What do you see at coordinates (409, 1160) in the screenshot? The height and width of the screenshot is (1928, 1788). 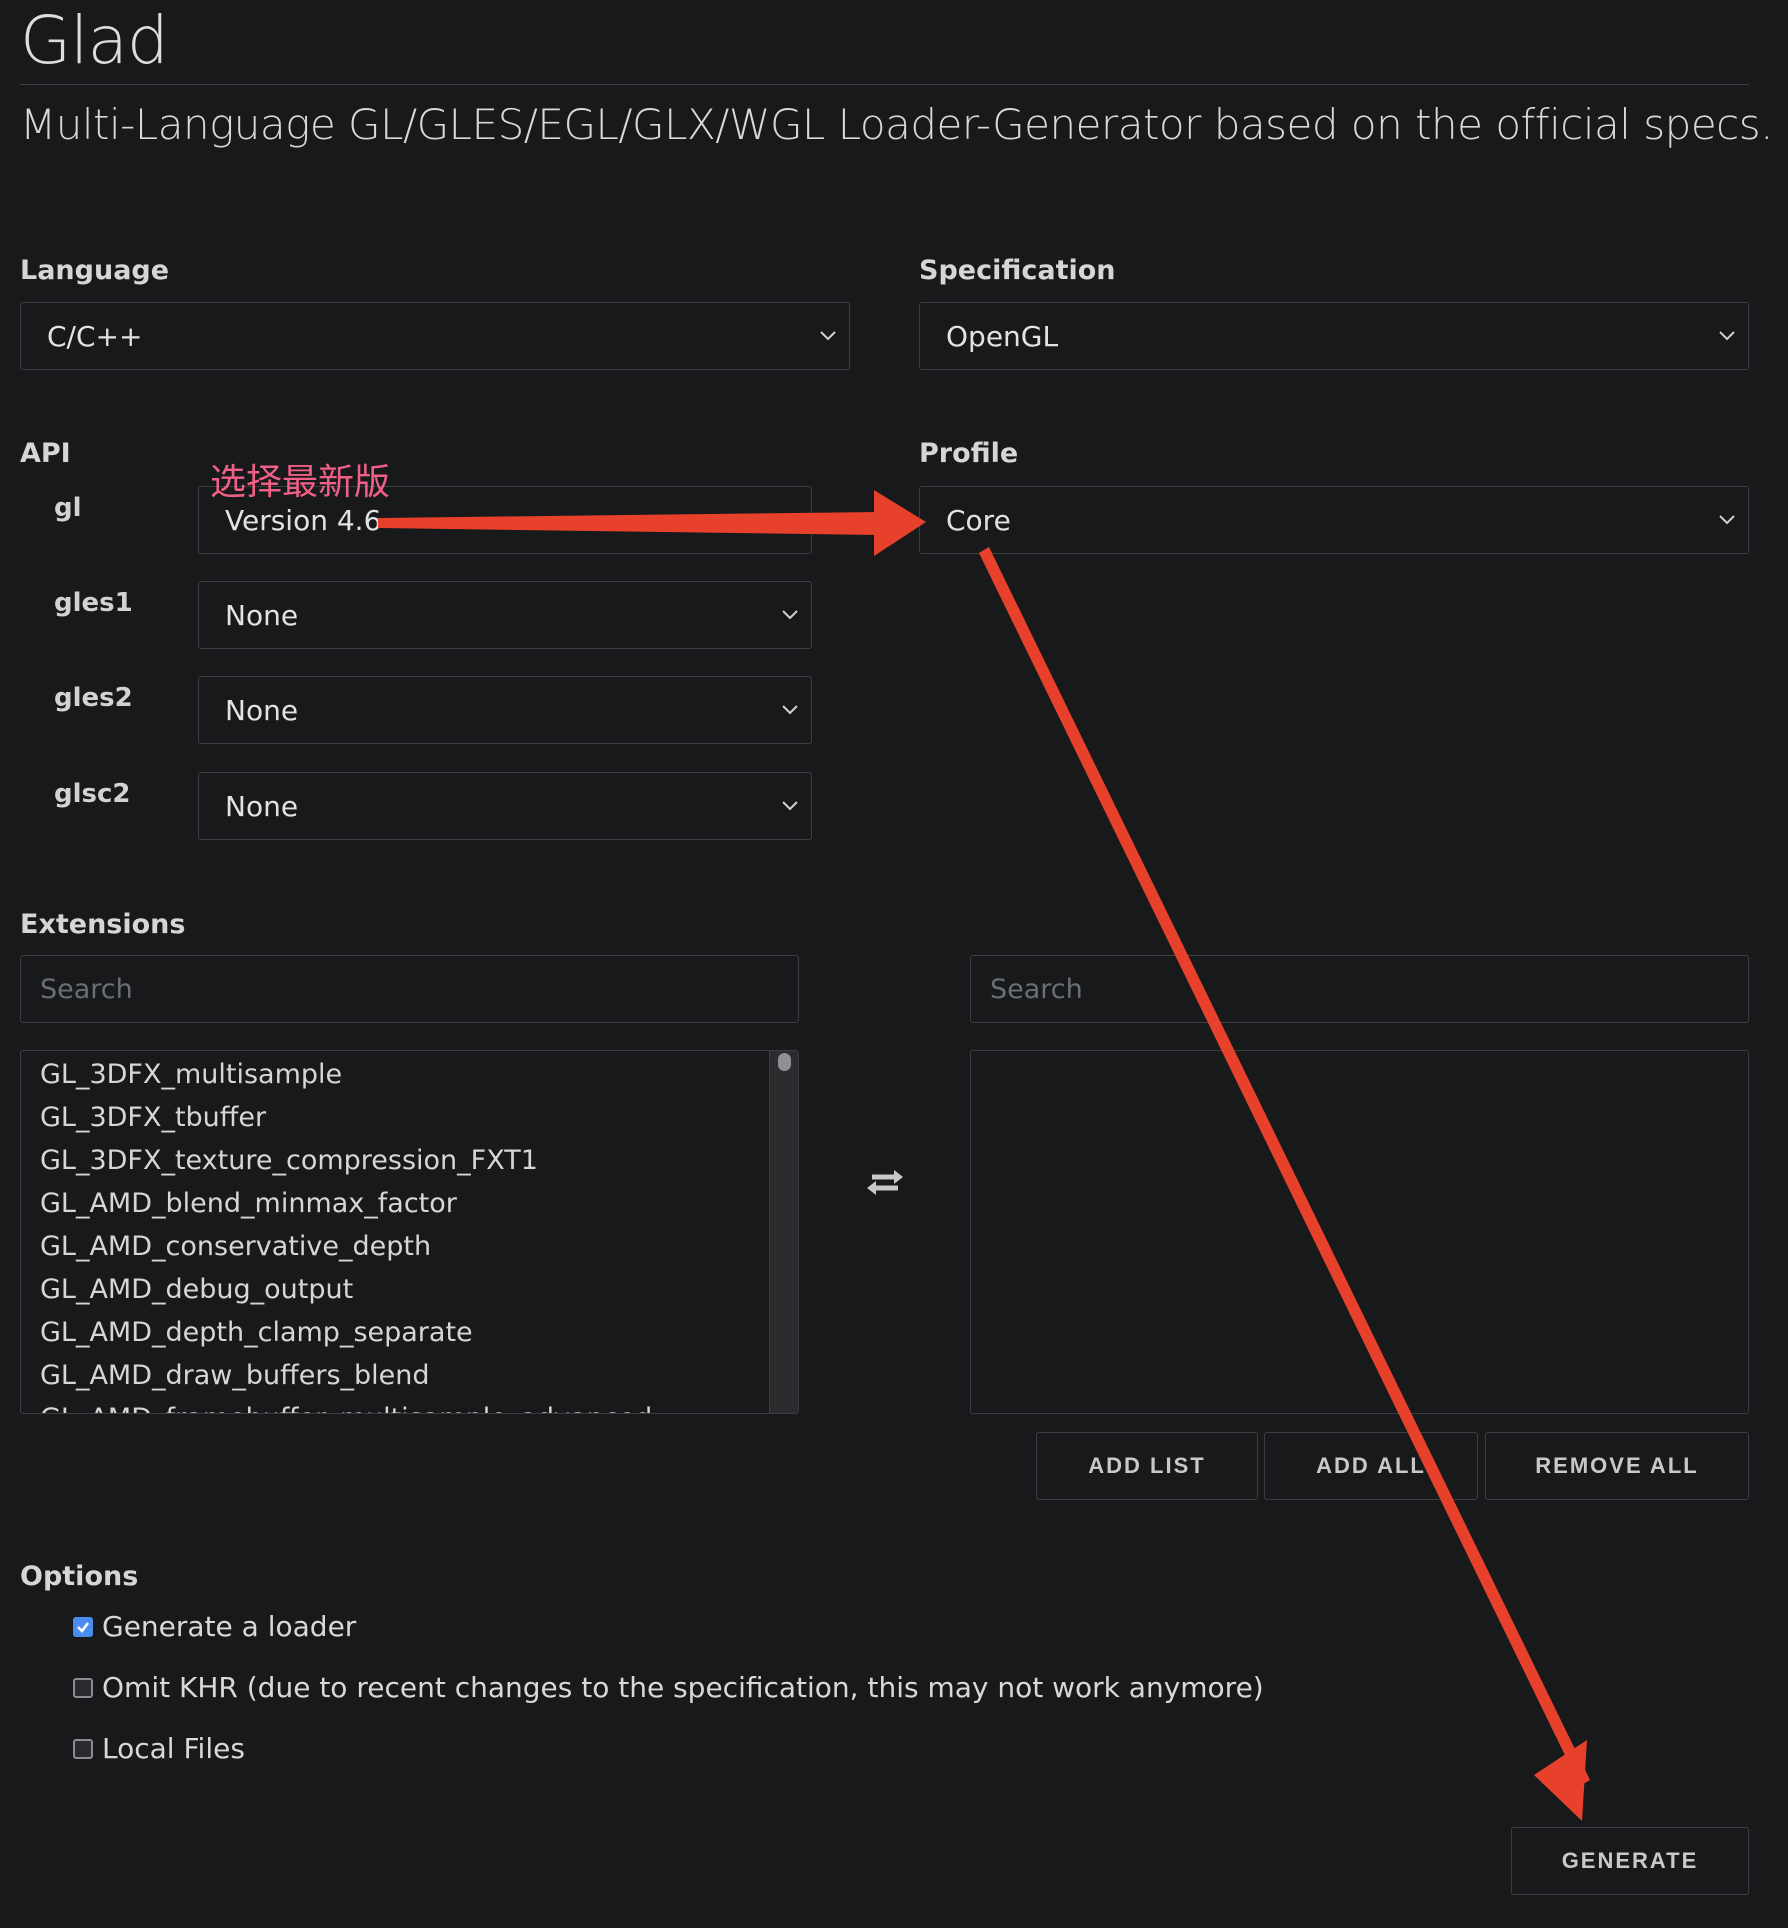 I see `list-item: GL_3DFX_texture_compression_FXT1` at bounding box center [409, 1160].